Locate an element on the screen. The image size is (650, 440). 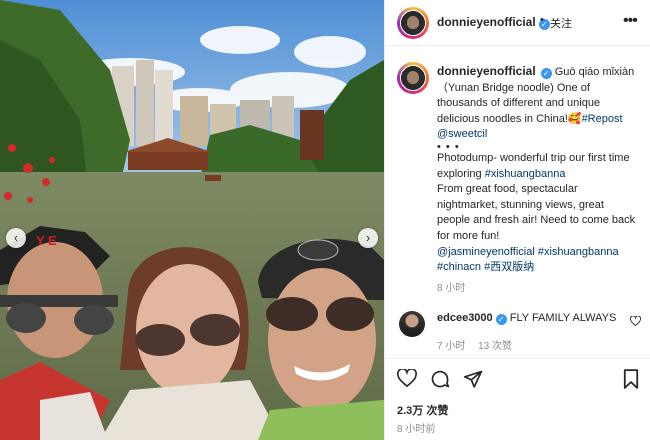
previous-photo-button: ‹ is located at coordinates (16, 238).